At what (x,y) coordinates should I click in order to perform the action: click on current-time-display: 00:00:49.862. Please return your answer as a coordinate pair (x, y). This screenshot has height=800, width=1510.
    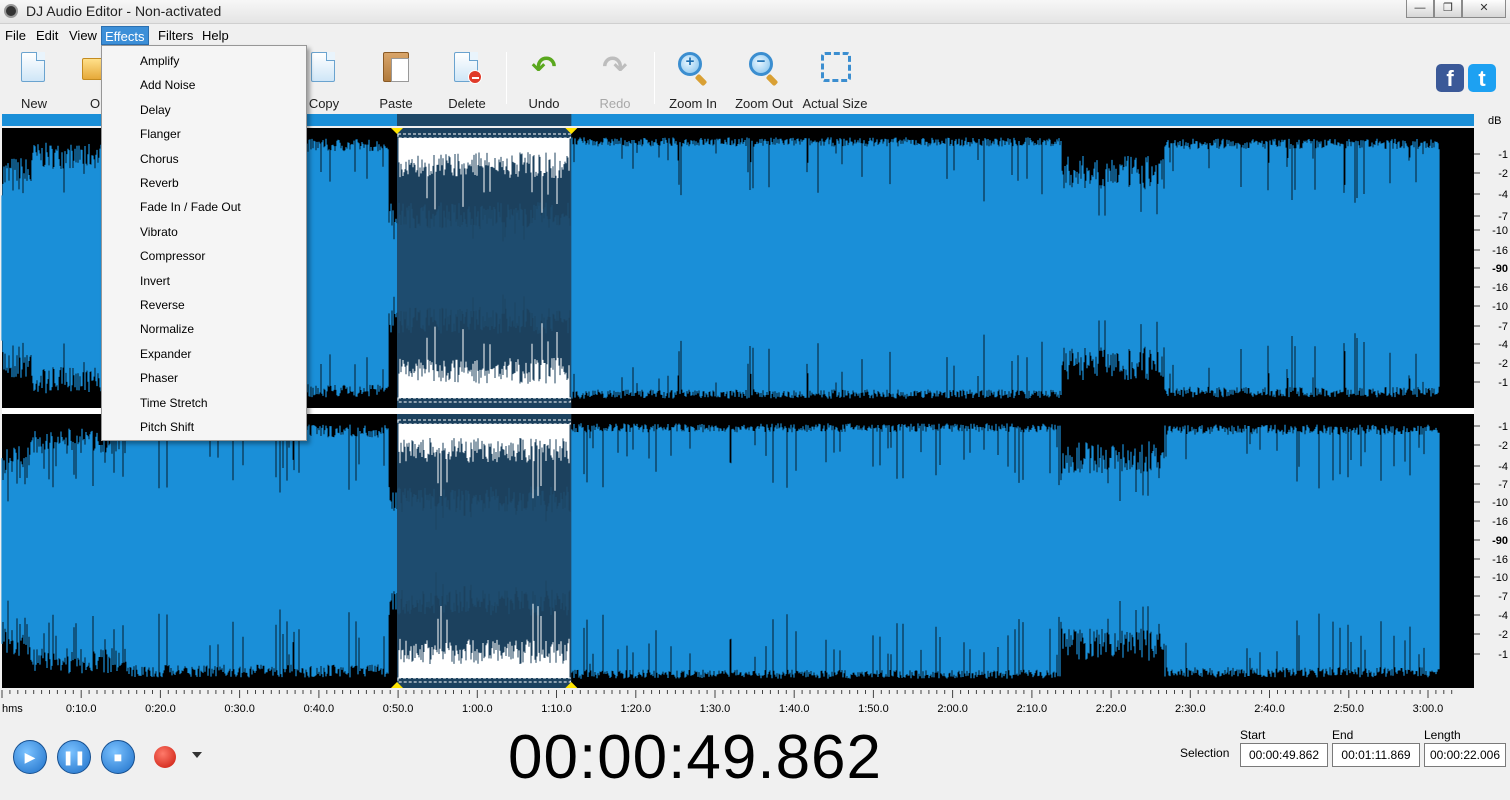
    Looking at the image, I should click on (695, 757).